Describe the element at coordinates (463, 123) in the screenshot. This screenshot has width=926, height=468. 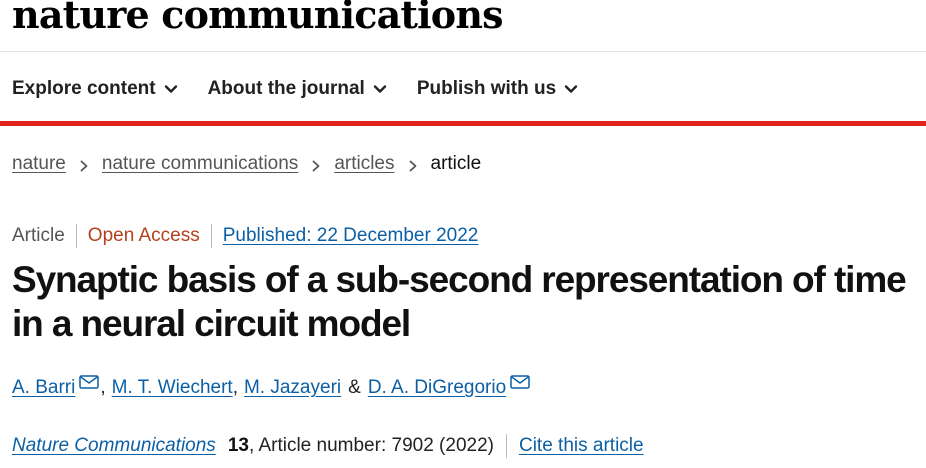
I see `header-accent-bar` at that location.